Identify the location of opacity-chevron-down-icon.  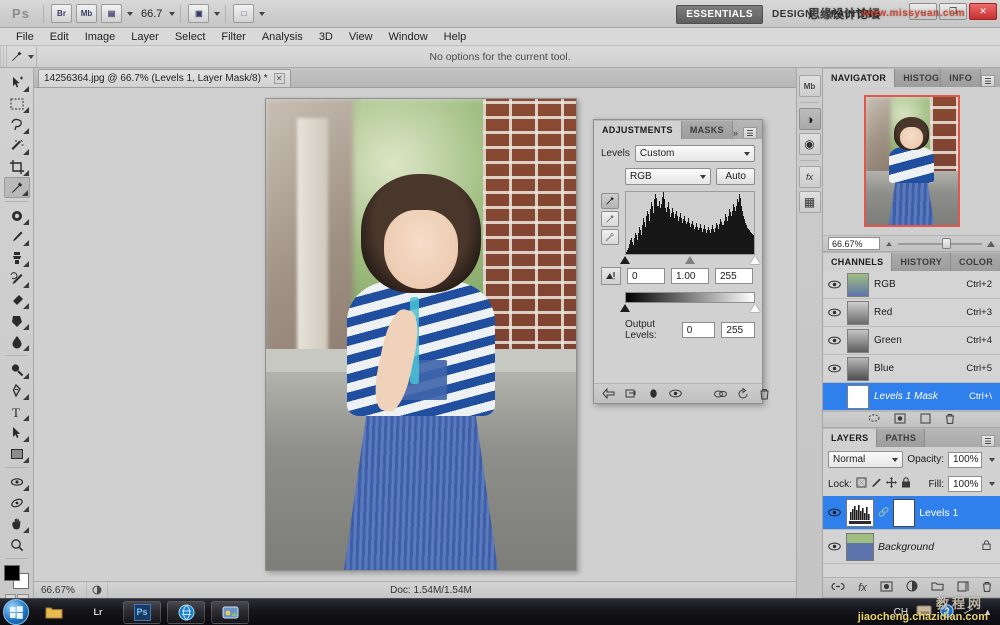
(992, 459).